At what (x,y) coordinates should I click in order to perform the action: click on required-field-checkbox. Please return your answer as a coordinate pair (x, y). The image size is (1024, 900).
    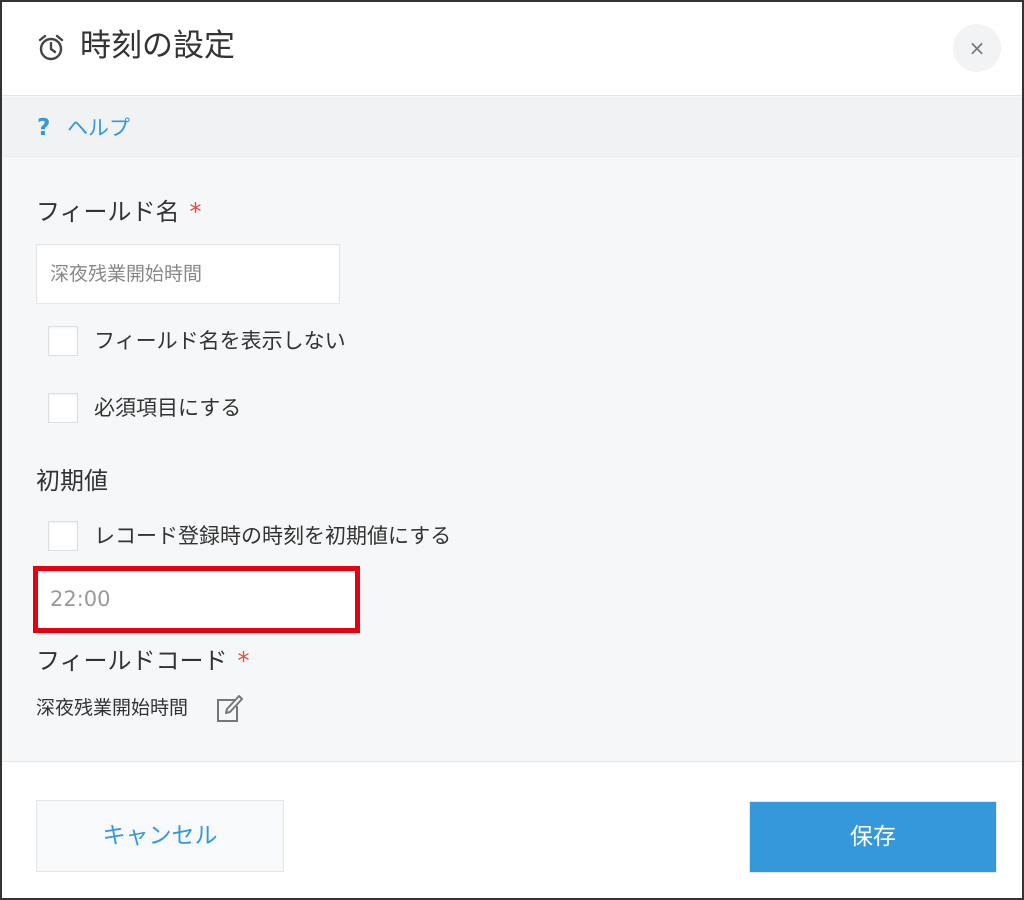
    Looking at the image, I should click on (63, 408).